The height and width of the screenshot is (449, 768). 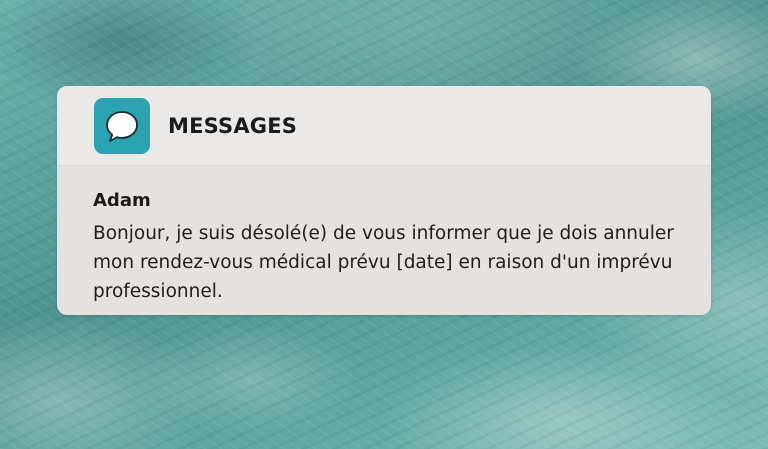 I want to click on sender-name: Adam, so click(x=122, y=200).